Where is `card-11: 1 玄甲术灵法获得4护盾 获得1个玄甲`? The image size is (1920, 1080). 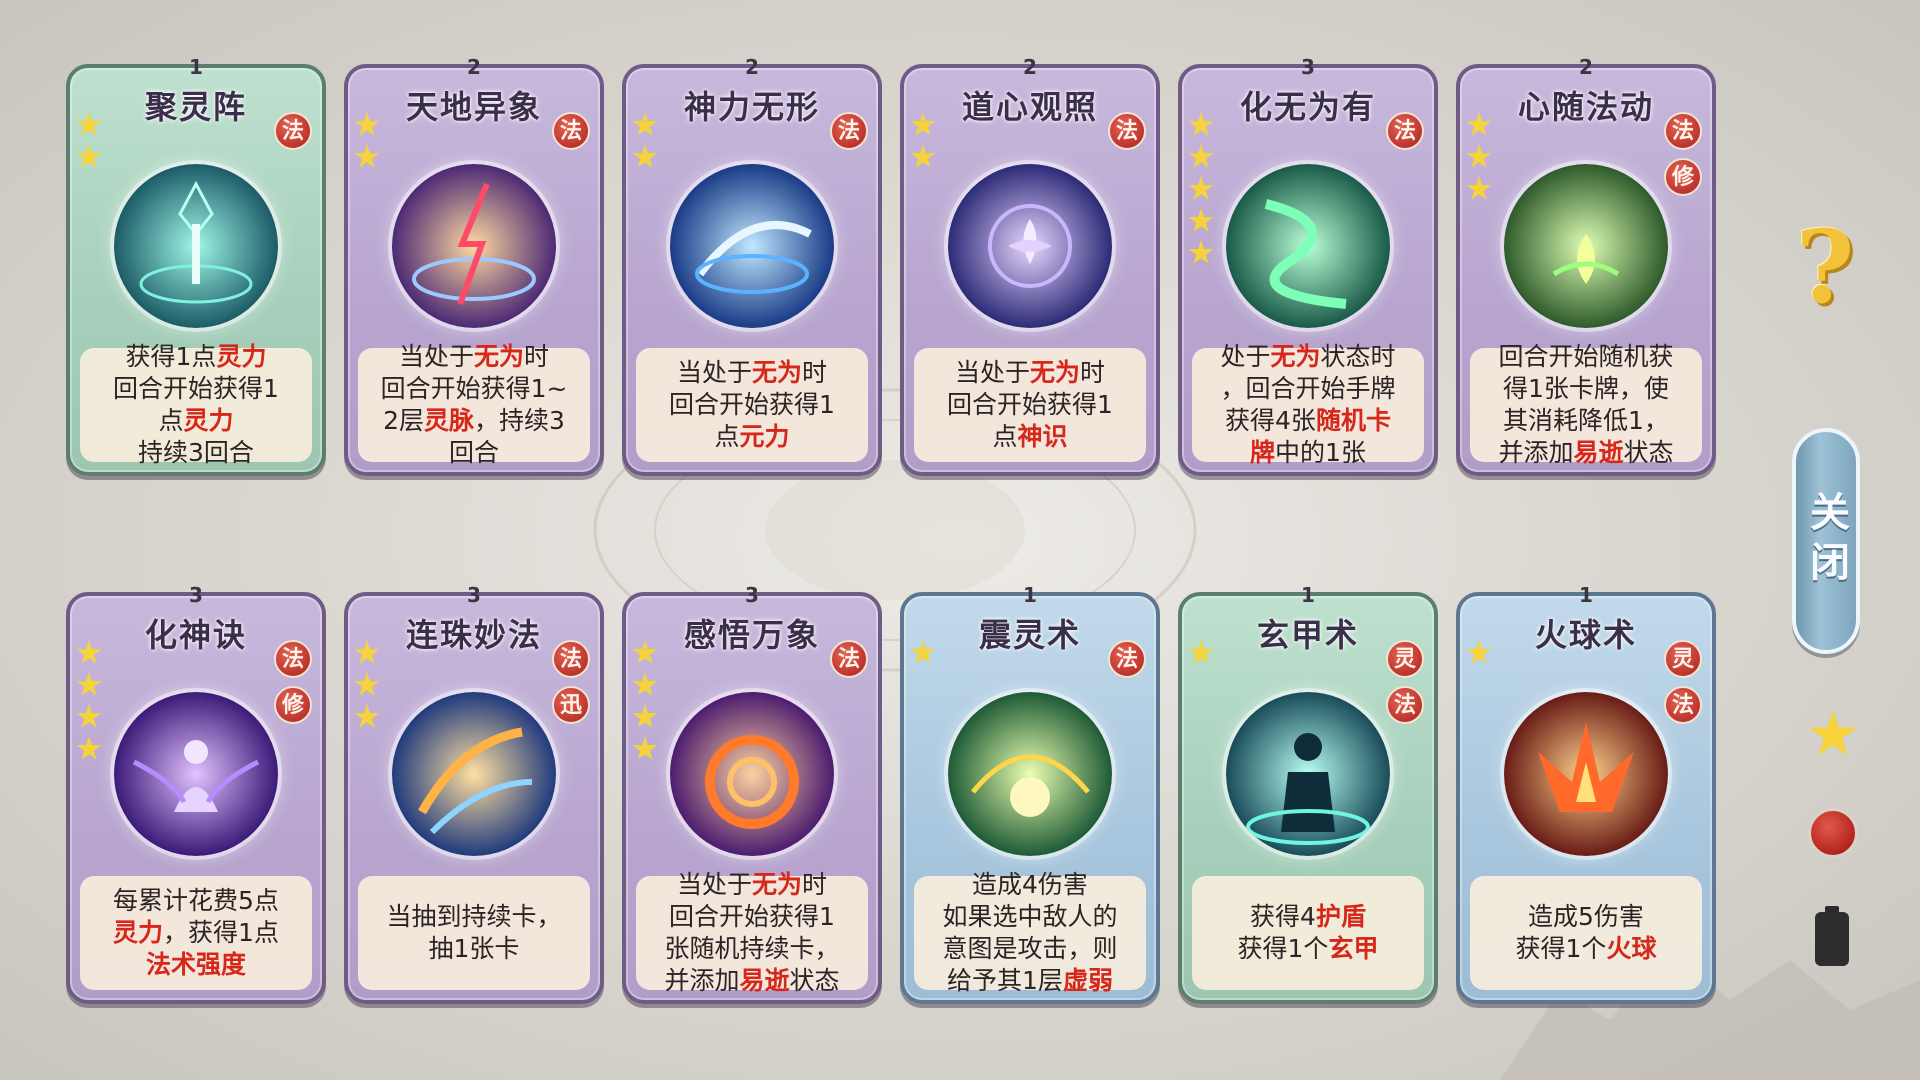 card-11: 1 玄甲术灵法获得4护盾 获得1个玄甲 is located at coordinates (1308, 793).